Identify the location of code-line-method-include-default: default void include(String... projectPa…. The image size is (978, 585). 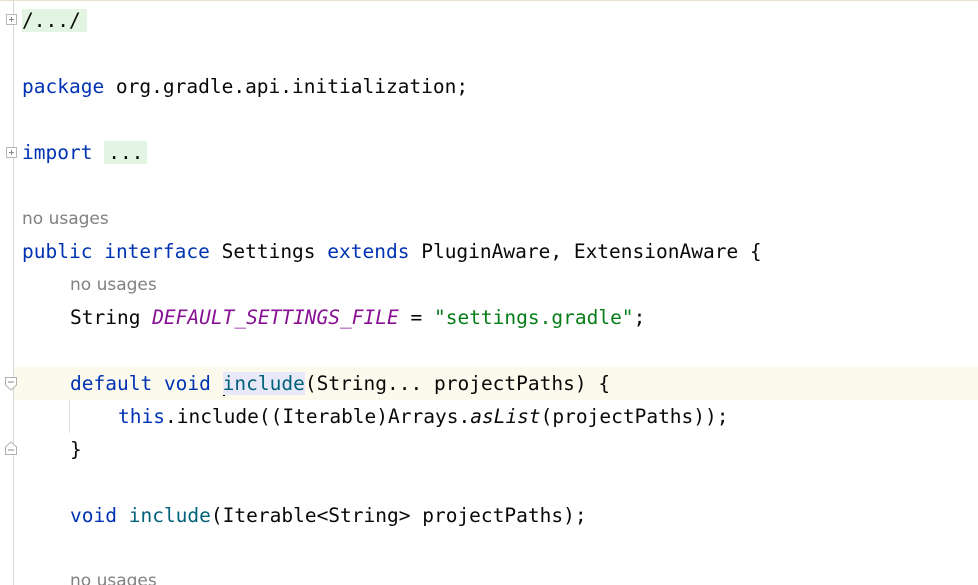
(496, 383).